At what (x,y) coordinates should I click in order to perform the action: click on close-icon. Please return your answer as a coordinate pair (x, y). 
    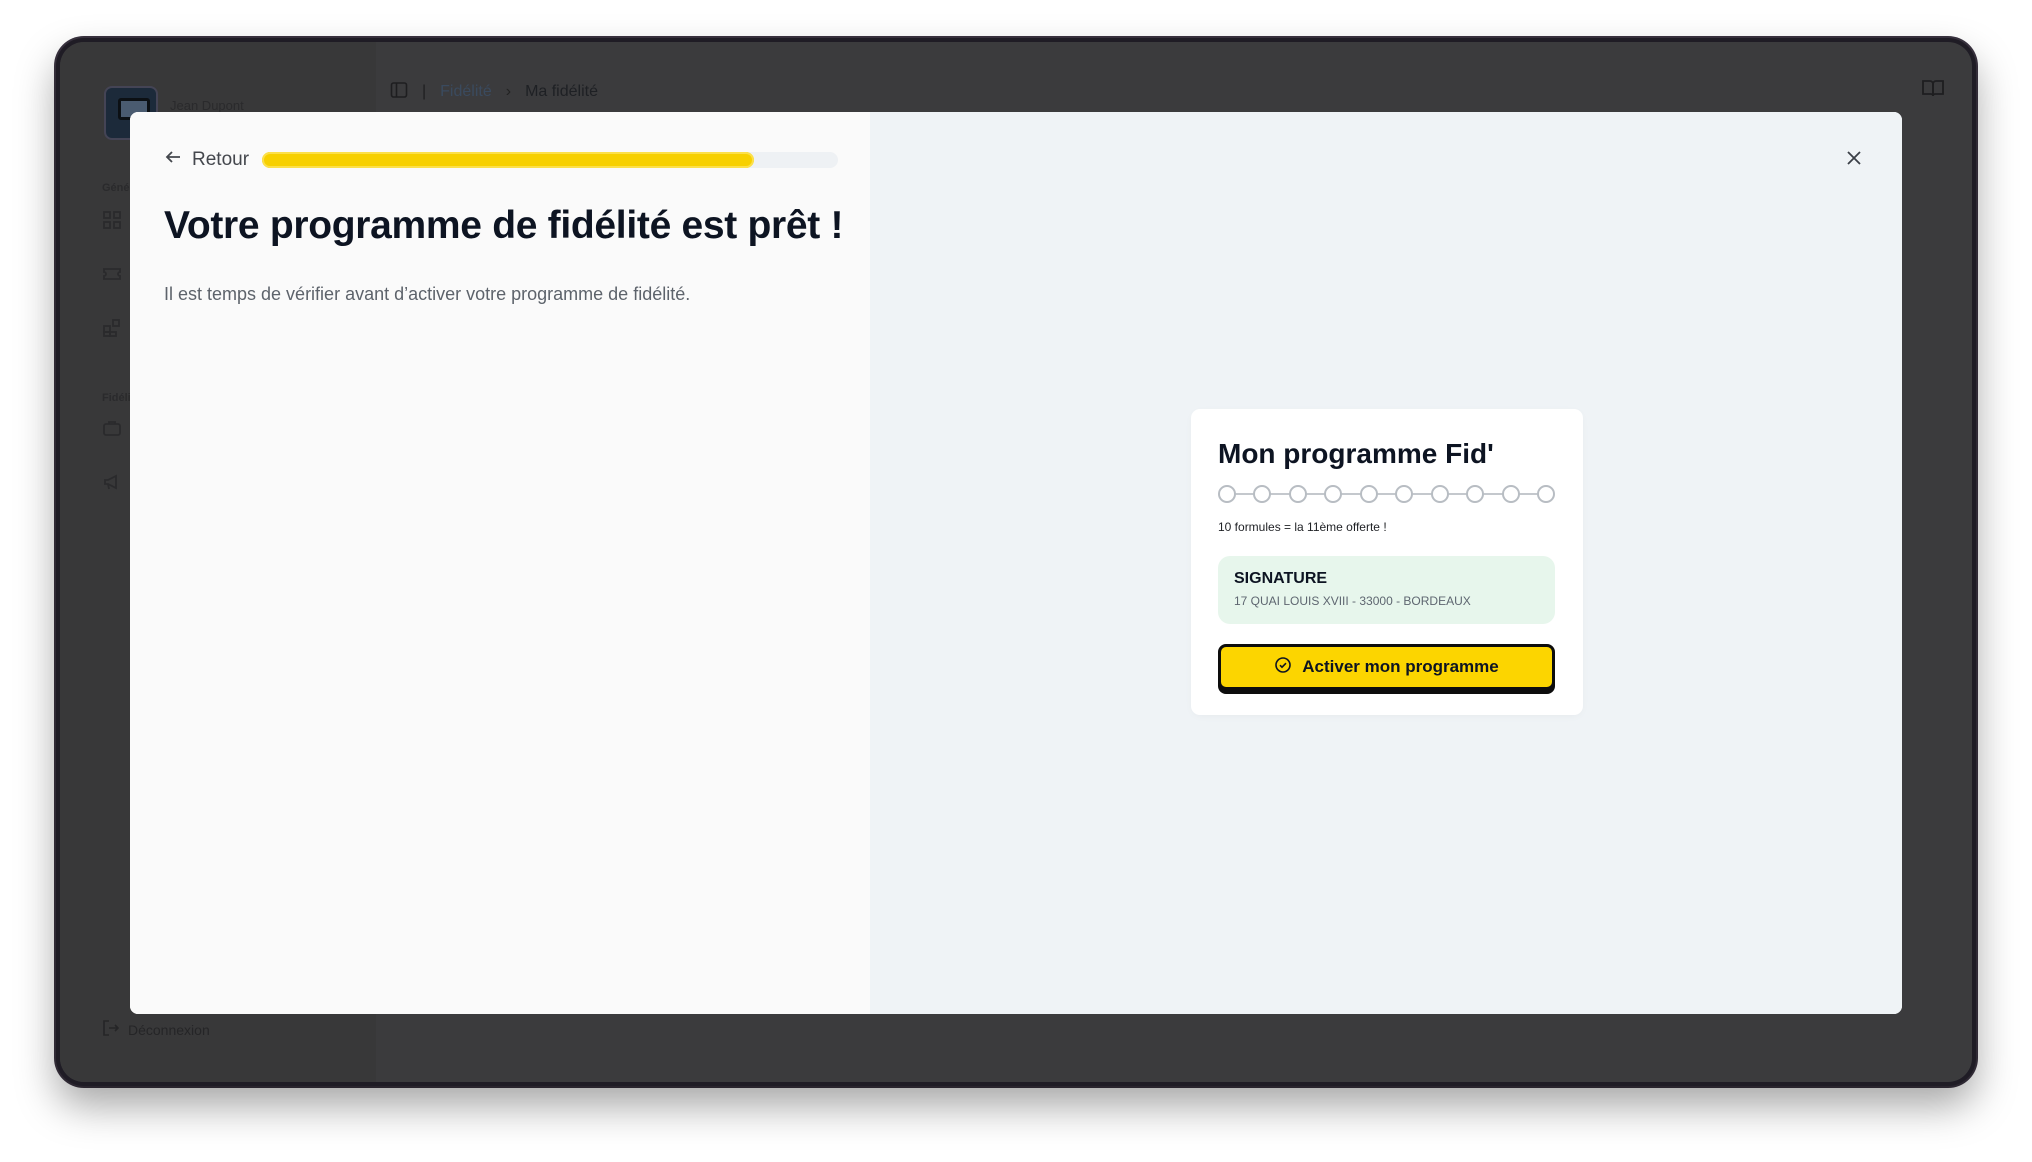
    Looking at the image, I should click on (1854, 158).